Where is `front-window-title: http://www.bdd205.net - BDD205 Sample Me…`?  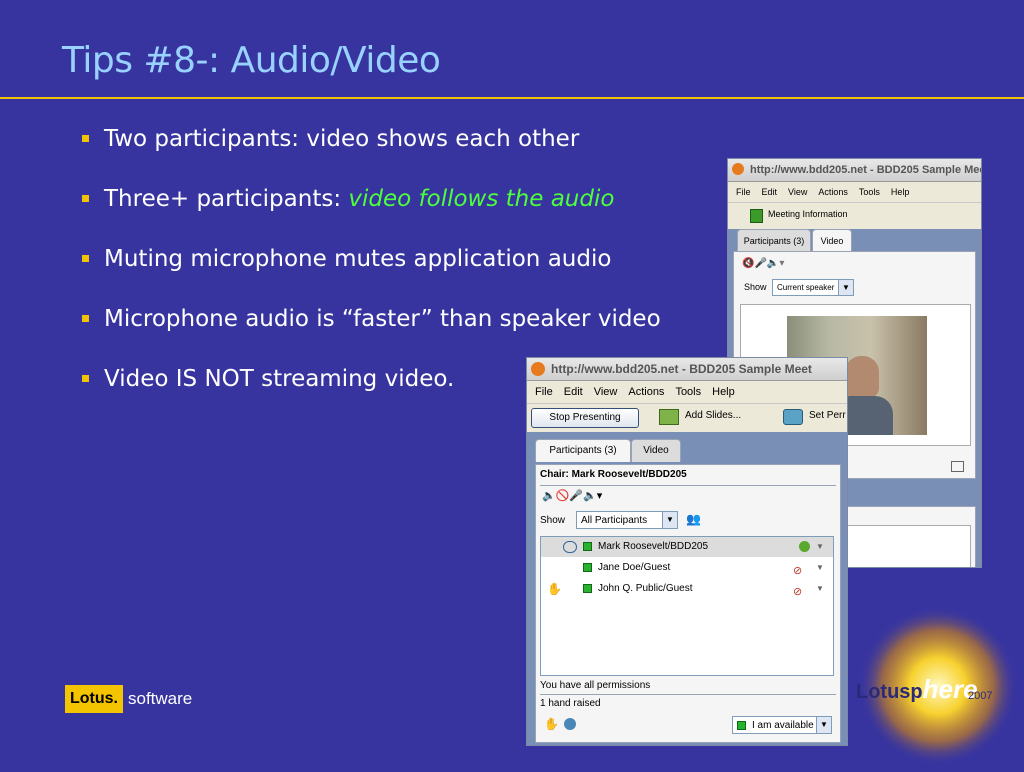
front-window-title: http://www.bdd205.net - BDD205 Sample Me… is located at coordinates (681, 369).